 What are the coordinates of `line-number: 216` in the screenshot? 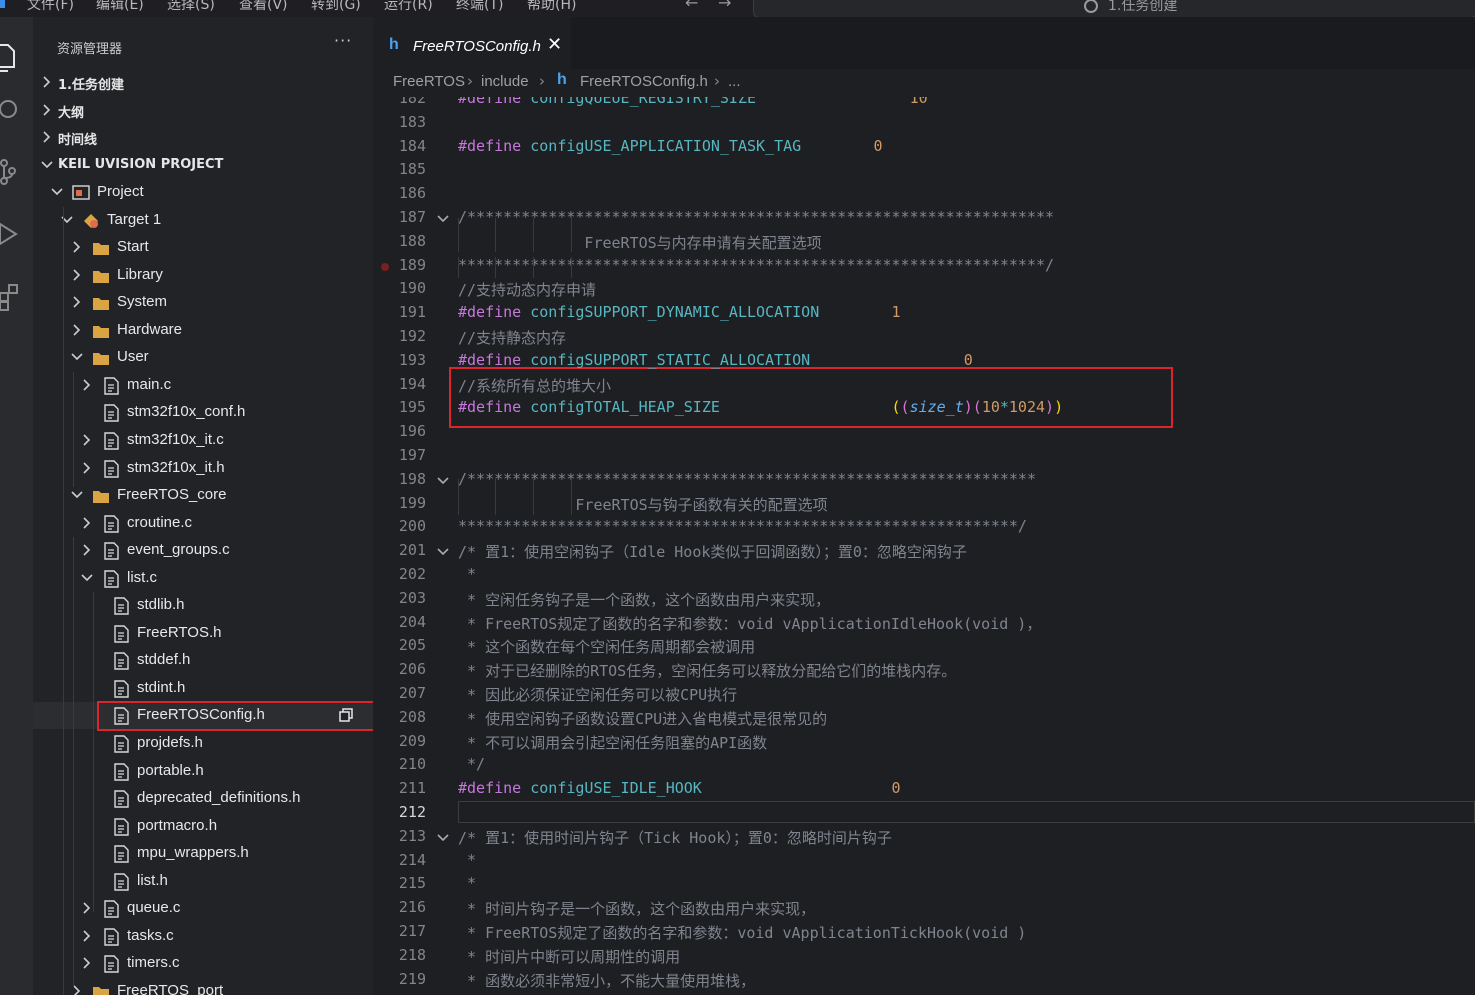 It's located at (412, 907).